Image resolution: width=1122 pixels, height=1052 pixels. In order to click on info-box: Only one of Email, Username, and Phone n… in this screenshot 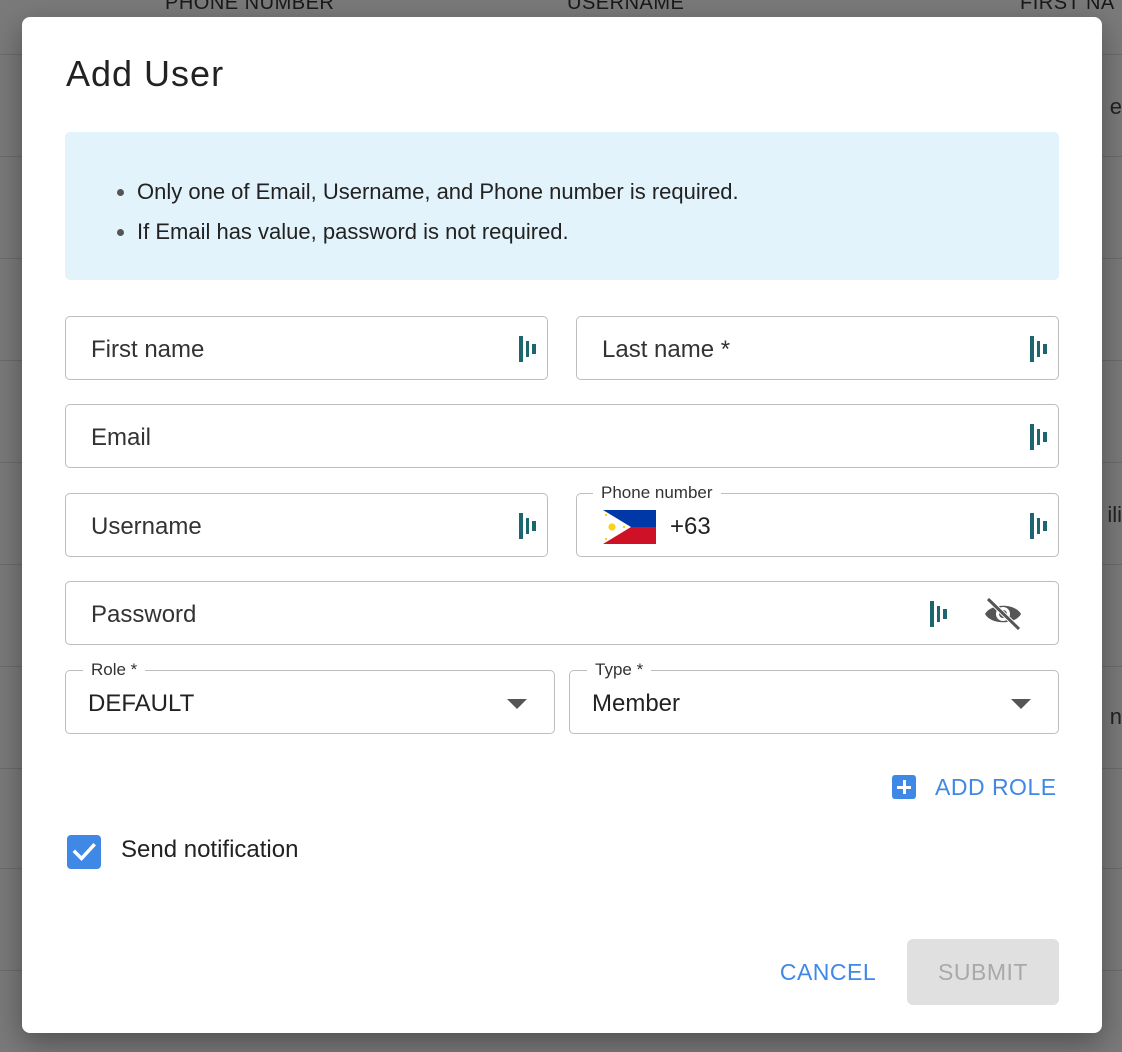, I will do `click(562, 206)`.